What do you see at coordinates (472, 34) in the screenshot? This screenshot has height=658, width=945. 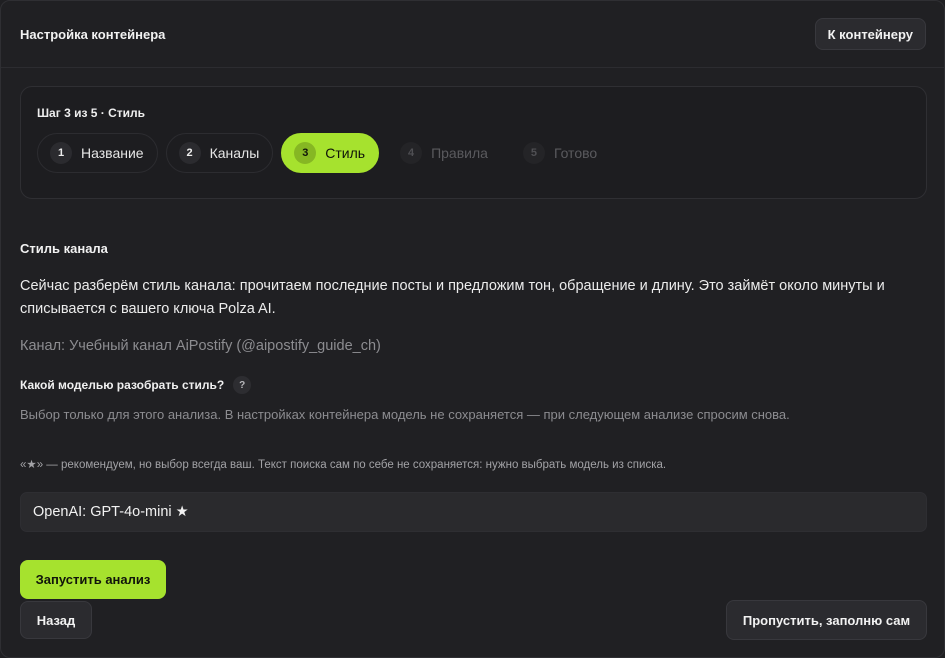 I see `header: Настройка контейнера К контейнеру` at bounding box center [472, 34].